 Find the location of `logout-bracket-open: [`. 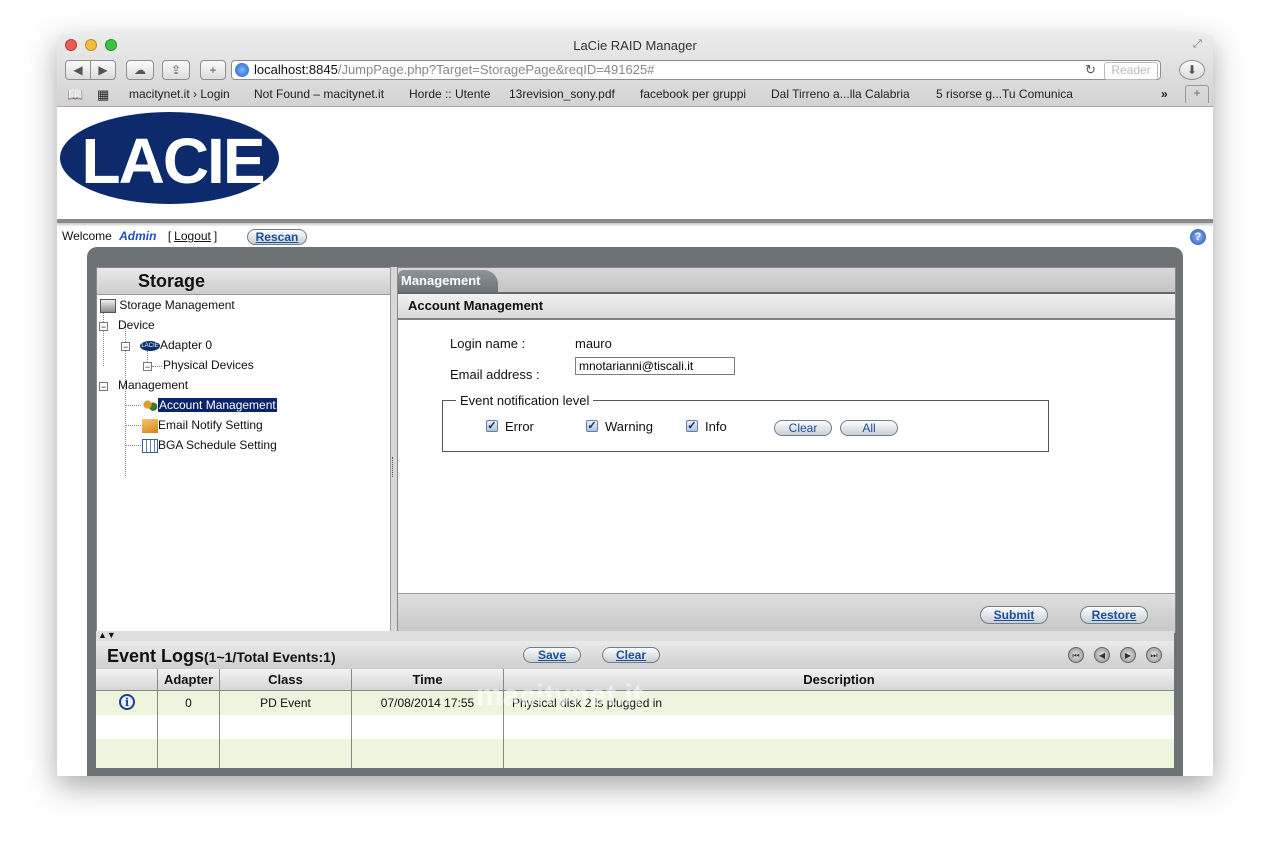

logout-bracket-open: [ is located at coordinates (169, 236).